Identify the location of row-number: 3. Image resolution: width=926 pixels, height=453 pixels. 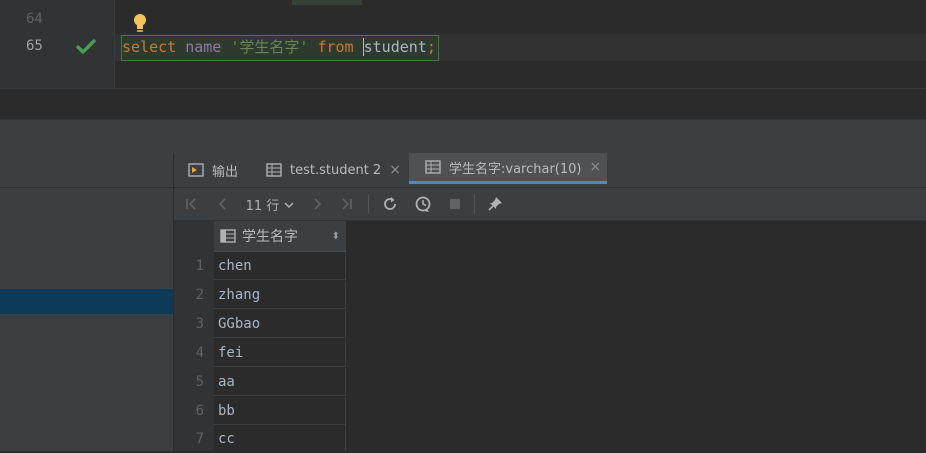
(199, 324).